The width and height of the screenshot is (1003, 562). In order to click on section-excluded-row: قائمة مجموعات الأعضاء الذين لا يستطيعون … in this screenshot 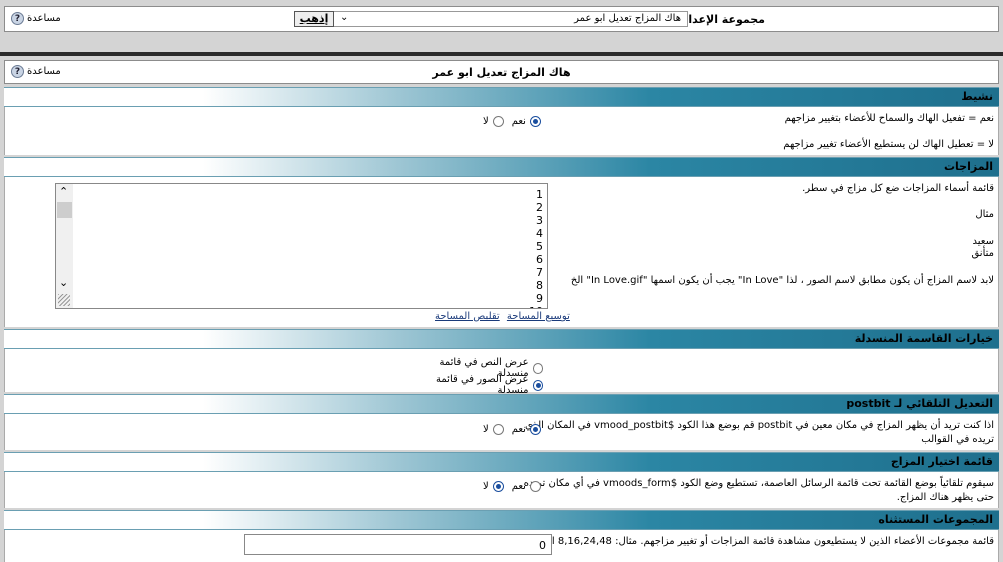, I will do `click(501, 546)`.